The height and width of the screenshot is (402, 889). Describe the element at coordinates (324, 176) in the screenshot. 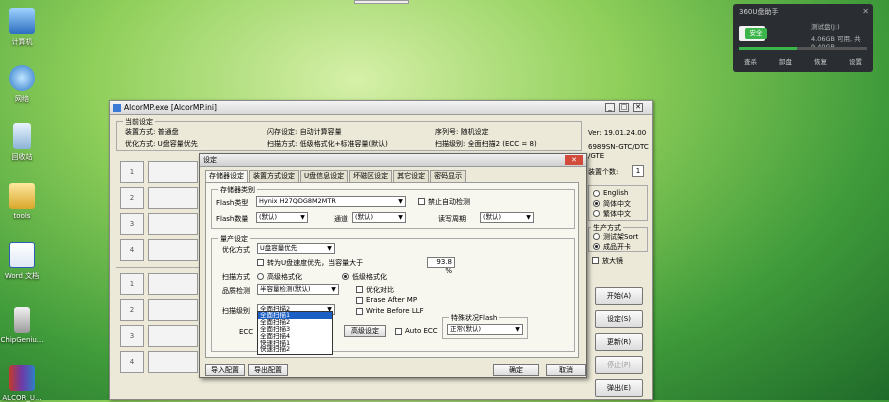

I see `tab-udisk-info: U盘信息设定` at that location.